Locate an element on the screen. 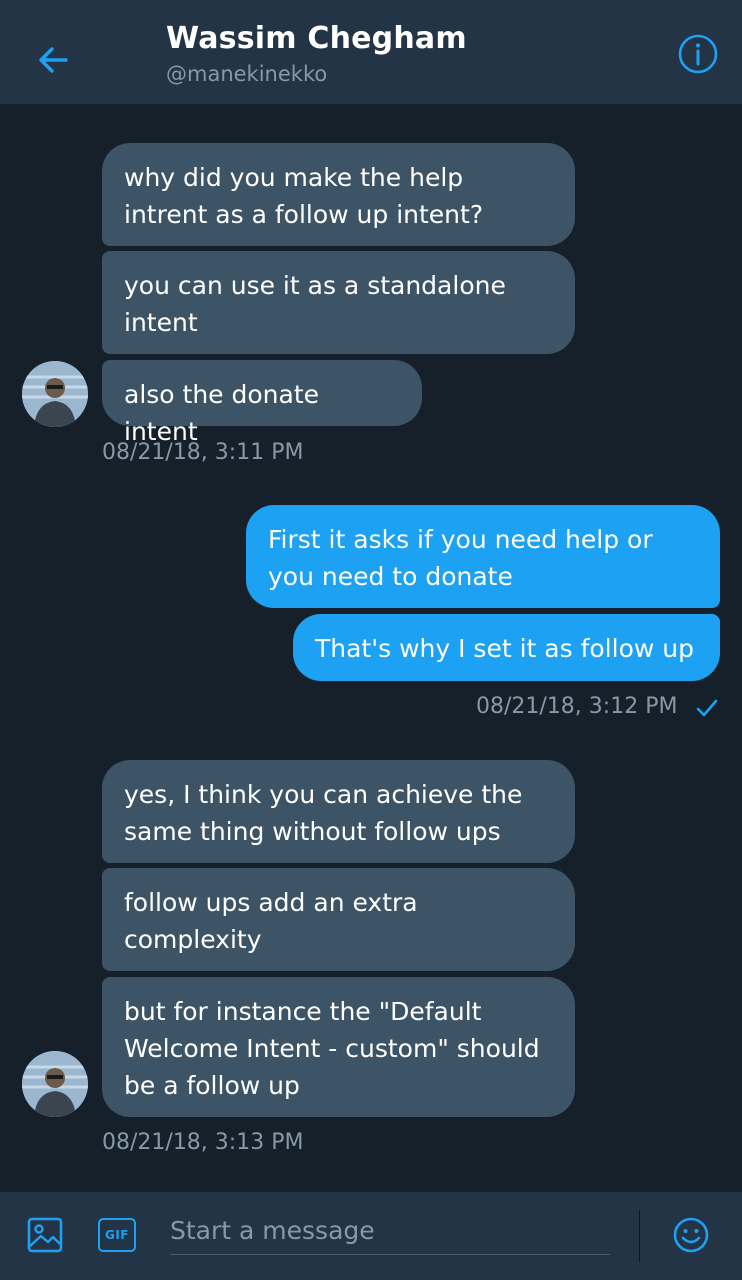 The height and width of the screenshot is (1280, 742). back-button is located at coordinates (54, 60).